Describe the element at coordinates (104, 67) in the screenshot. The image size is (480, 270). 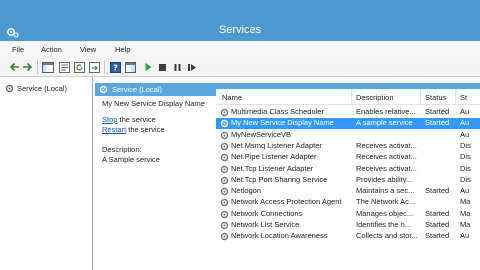
I see `toolbar-separator` at that location.